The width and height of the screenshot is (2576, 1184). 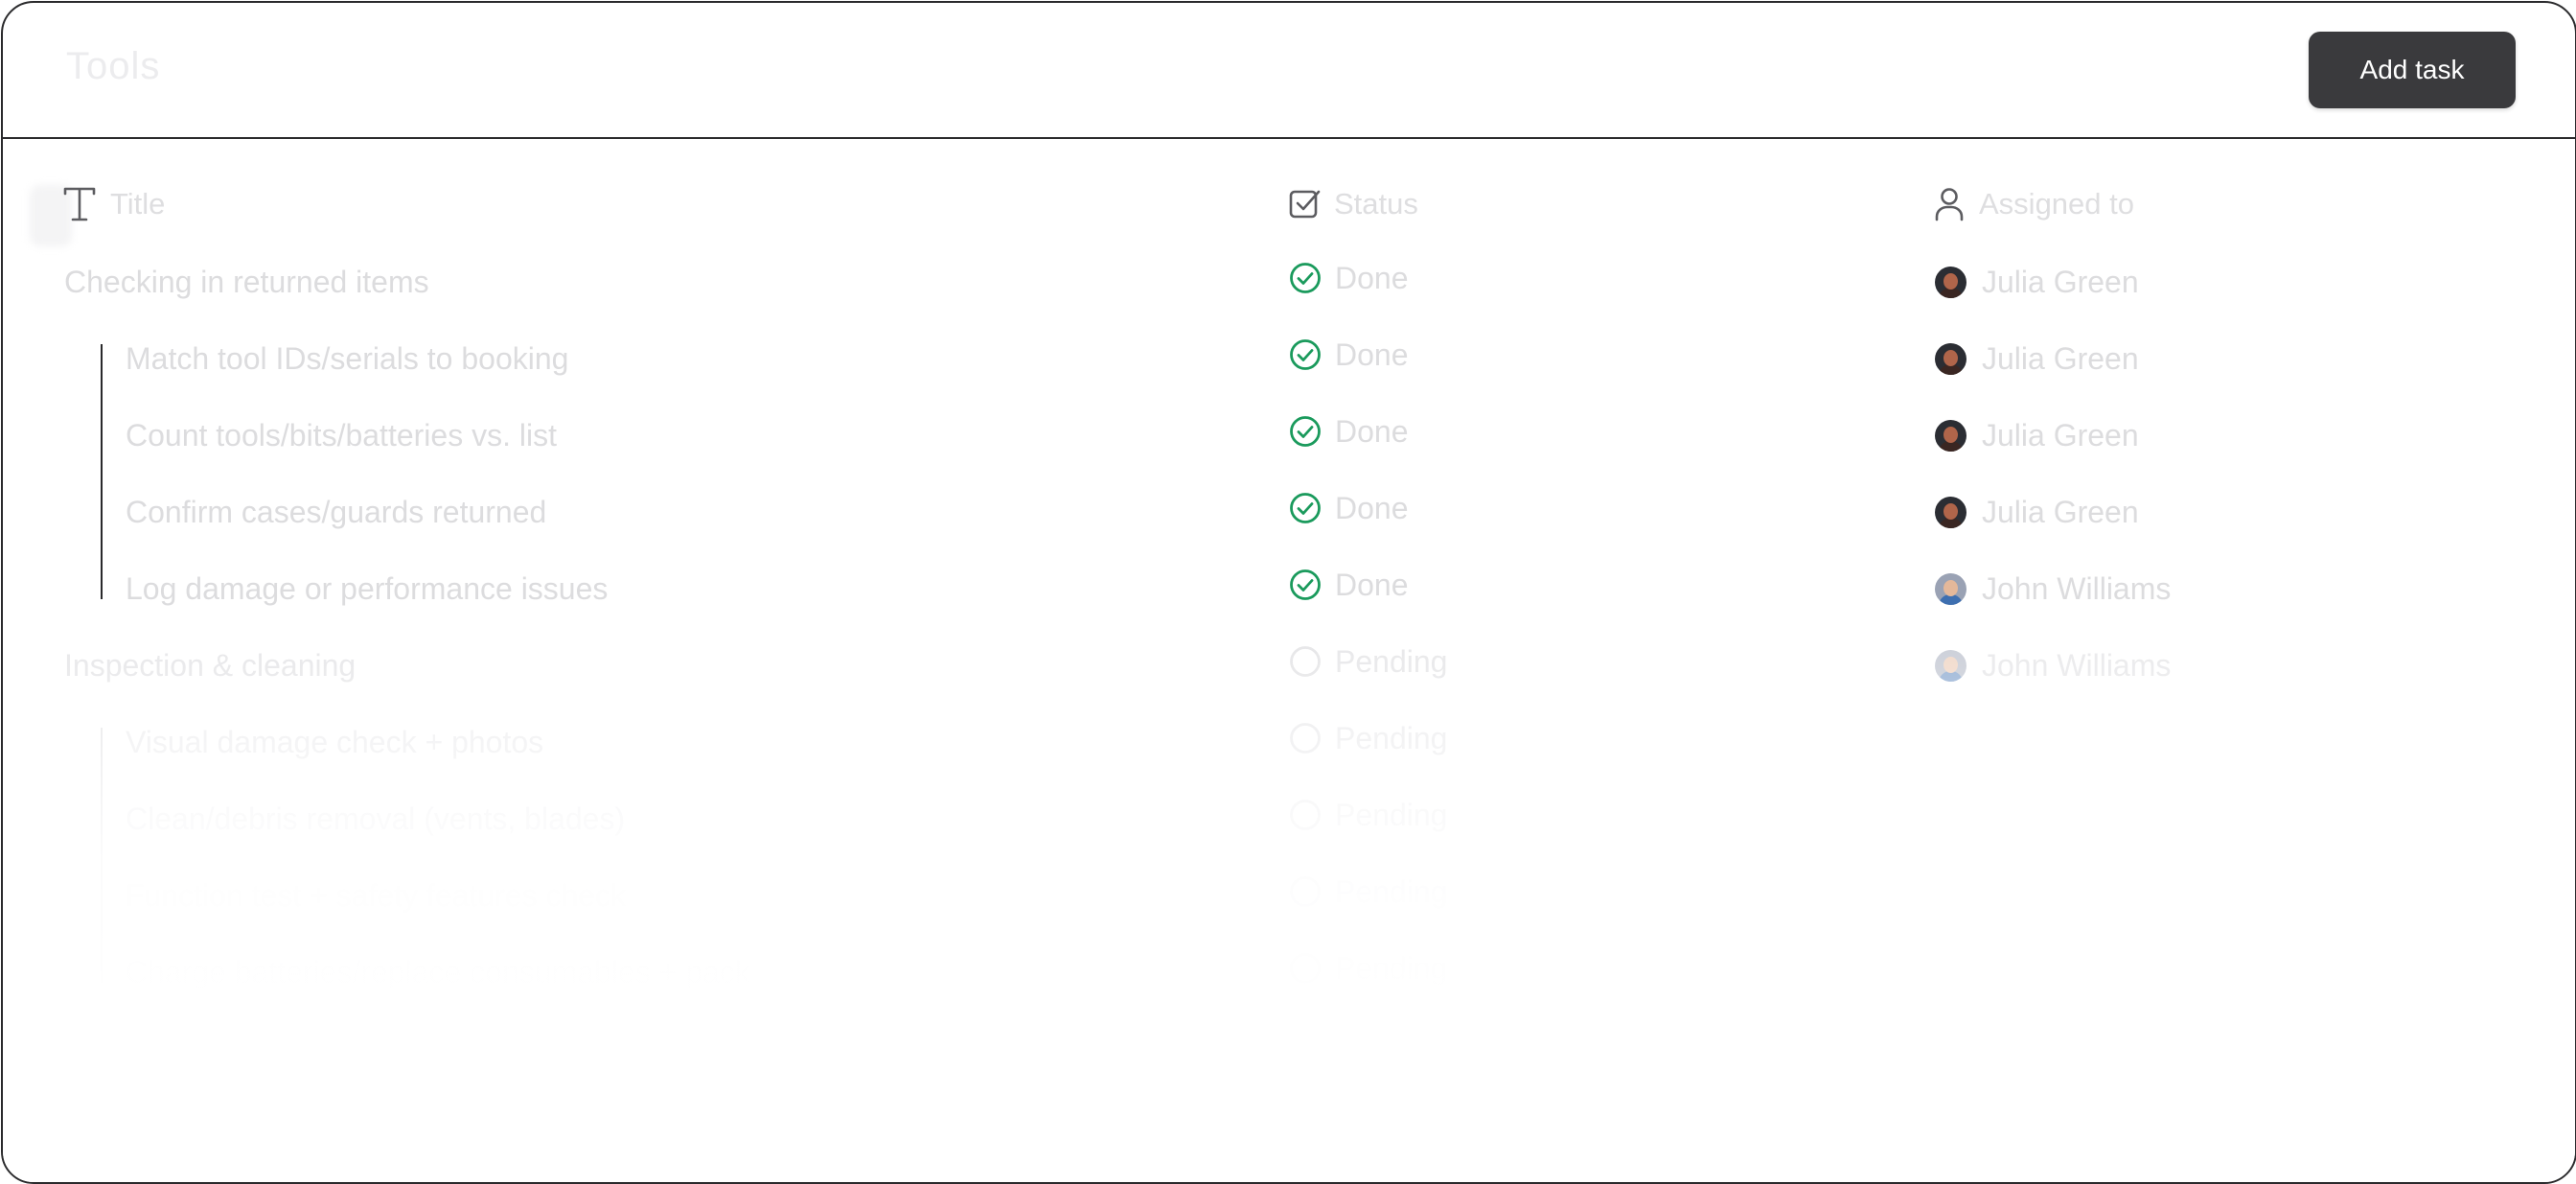 What do you see at coordinates (246, 282) in the screenshot?
I see `task-title: Checking in returned items` at bounding box center [246, 282].